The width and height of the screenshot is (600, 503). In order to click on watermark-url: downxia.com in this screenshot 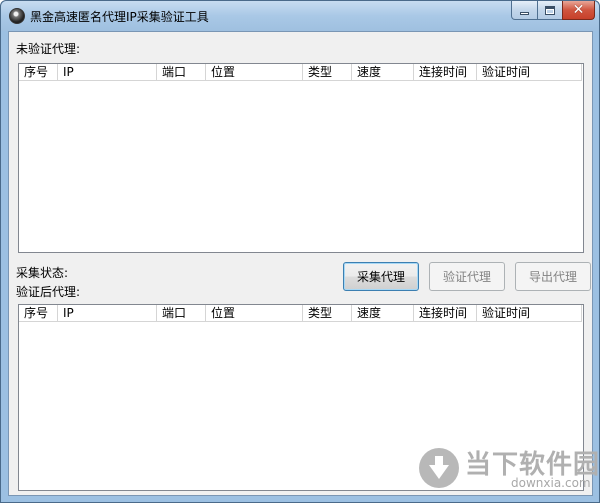, I will do `click(551, 483)`.